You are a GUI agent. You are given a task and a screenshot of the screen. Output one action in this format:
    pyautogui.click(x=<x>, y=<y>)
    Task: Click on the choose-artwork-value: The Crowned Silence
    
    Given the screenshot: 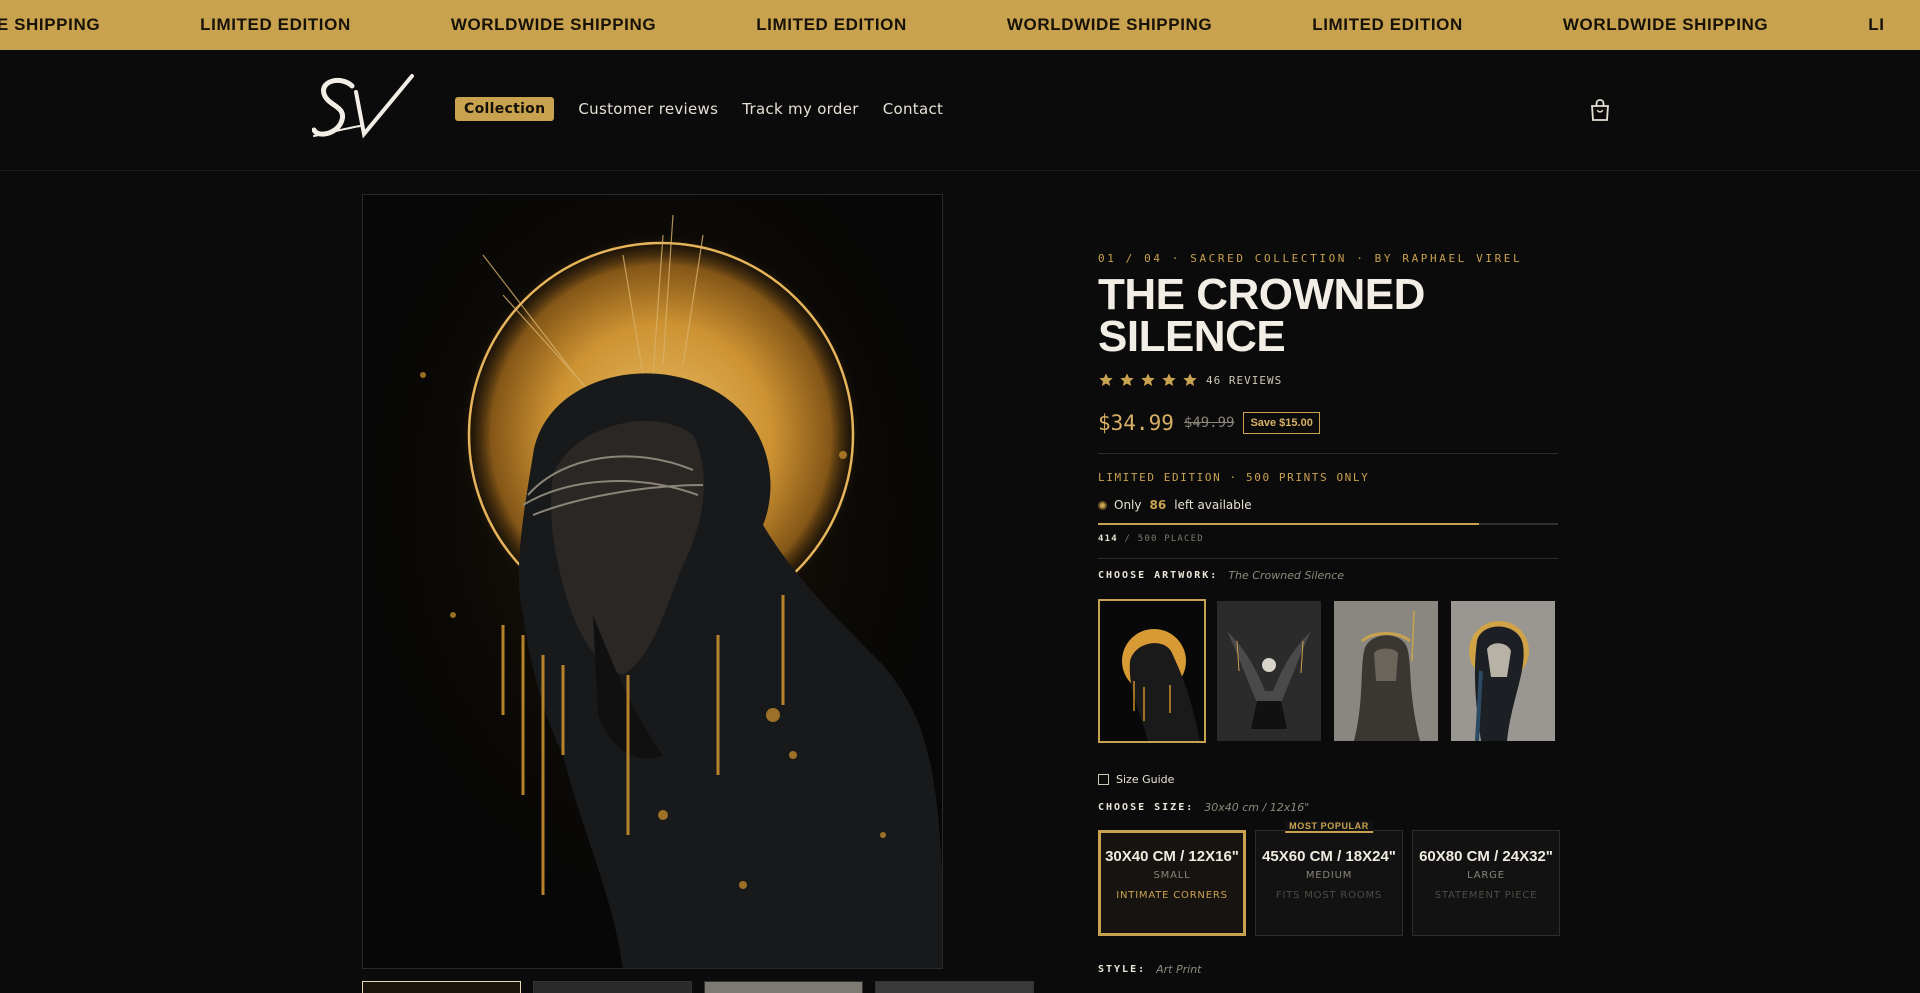 What is the action you would take?
    pyautogui.click(x=1286, y=575)
    